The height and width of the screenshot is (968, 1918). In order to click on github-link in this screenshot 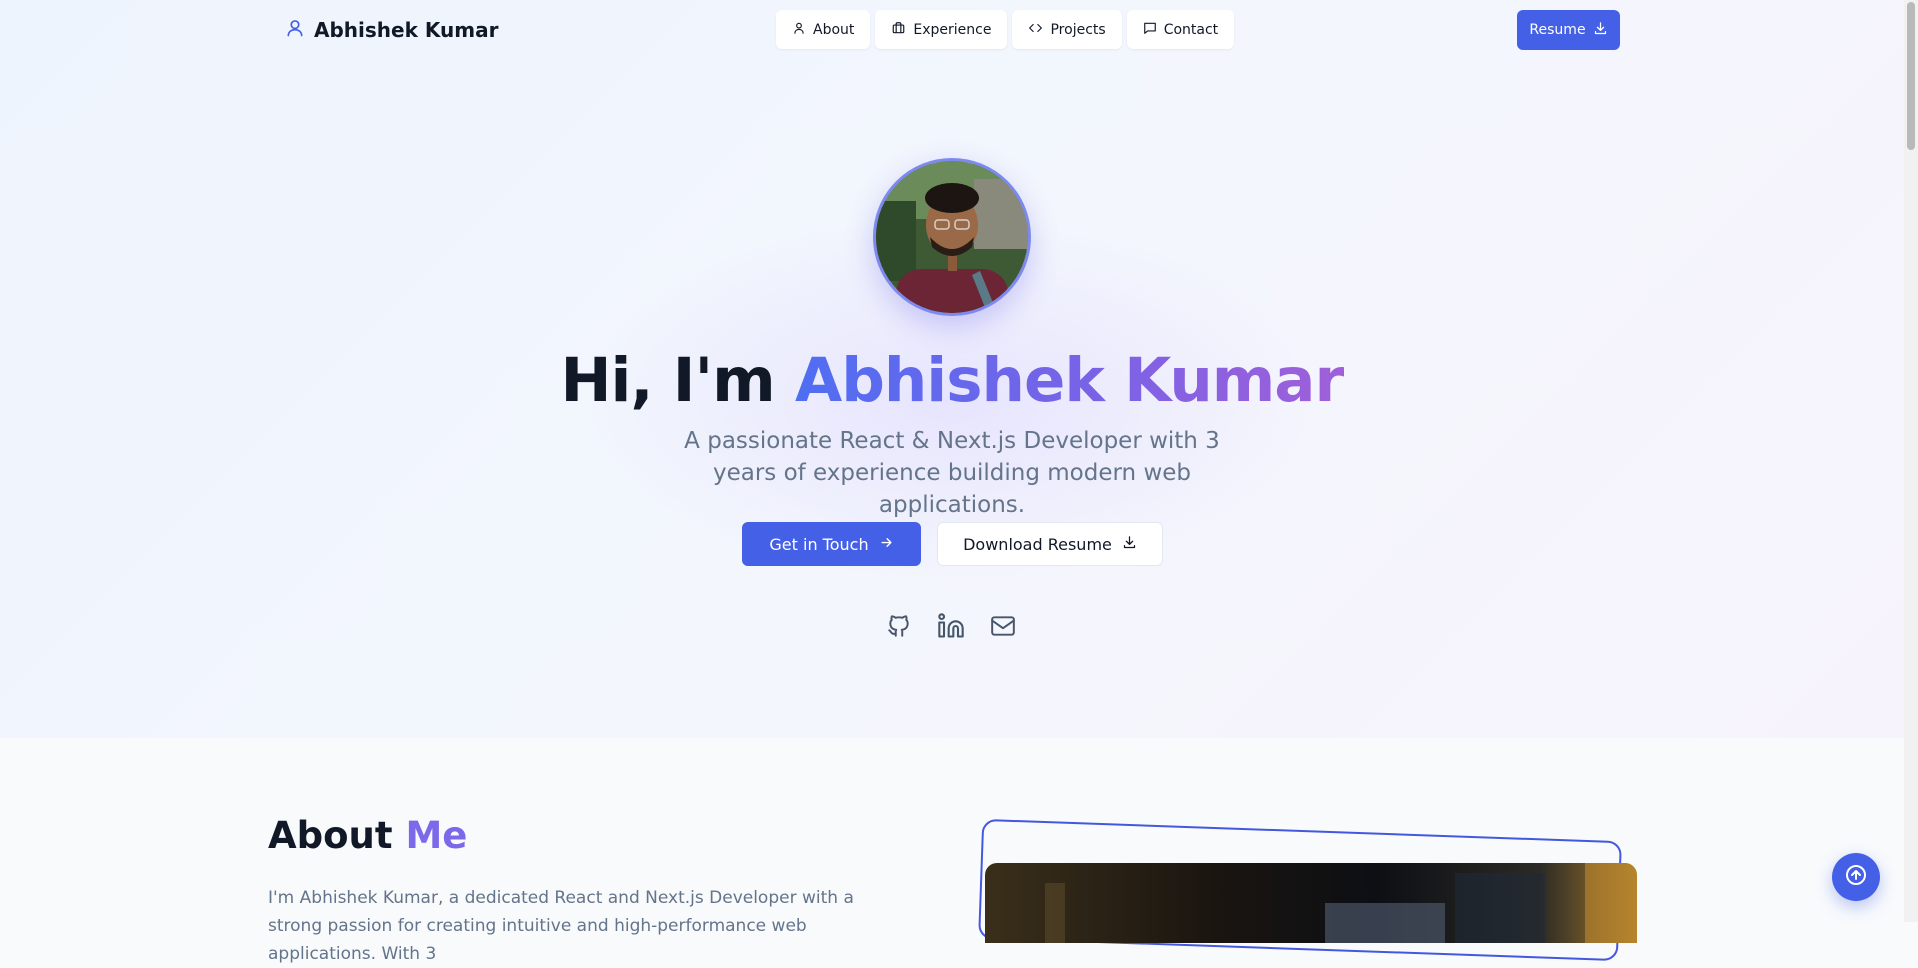, I will do `click(899, 628)`.